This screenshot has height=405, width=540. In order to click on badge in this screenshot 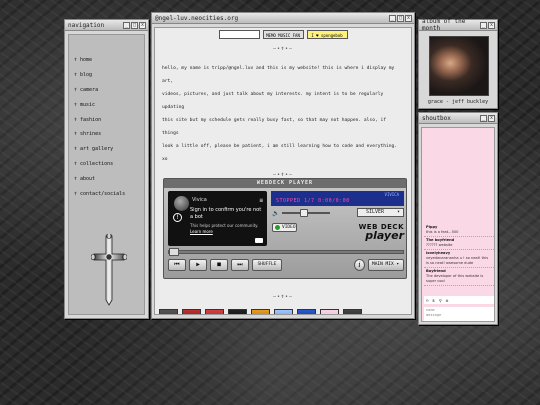, I will do `click(239, 34)`.